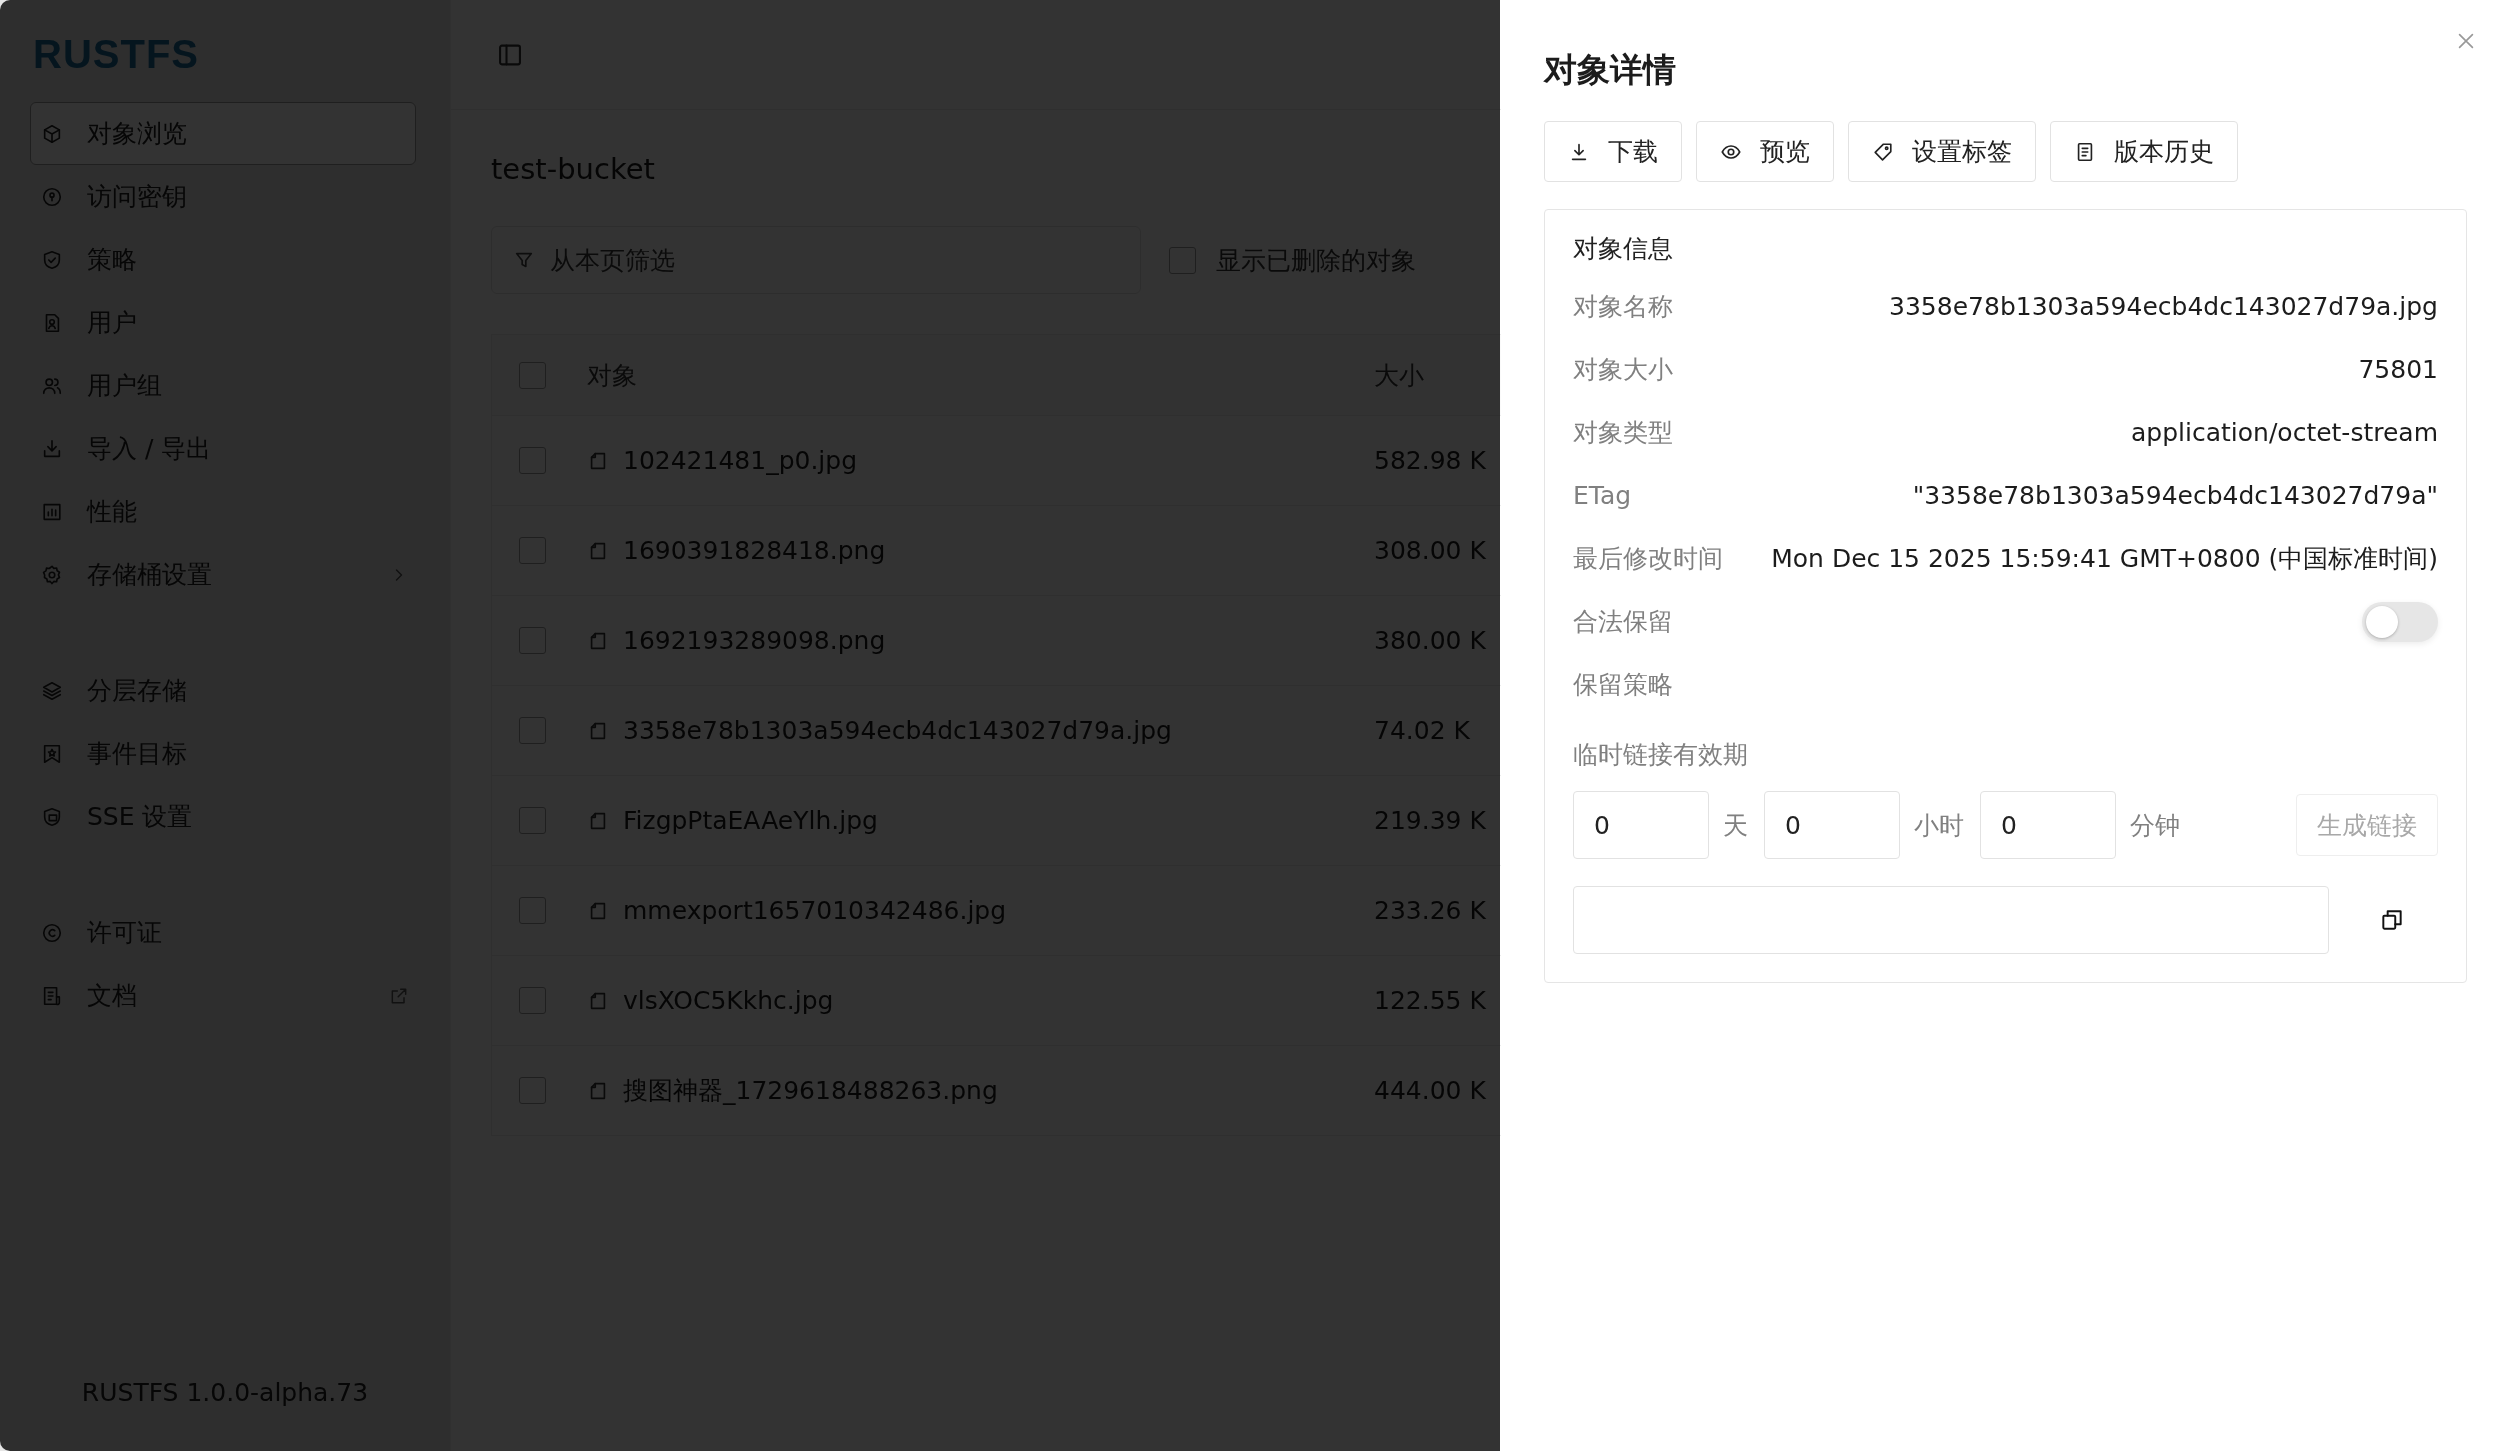 The image size is (2508, 1451). I want to click on unit-label: 天, so click(1735, 825).